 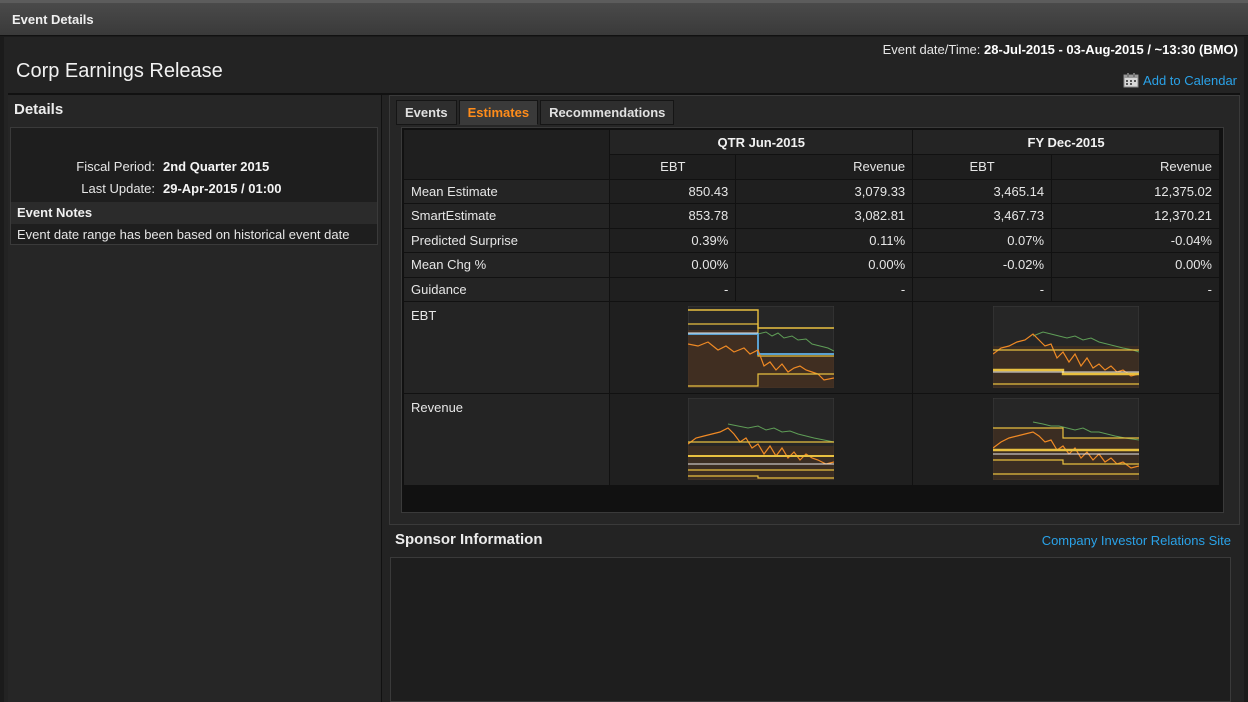 I want to click on event-notes-heading: Event Notes, so click(x=194, y=213).